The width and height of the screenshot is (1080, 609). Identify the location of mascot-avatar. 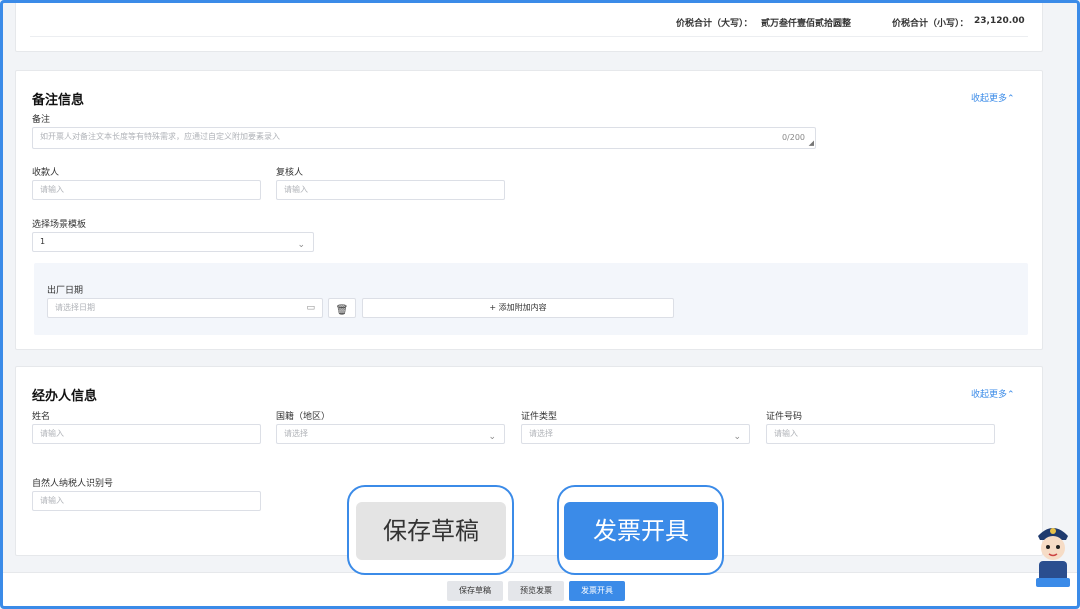
(1053, 552).